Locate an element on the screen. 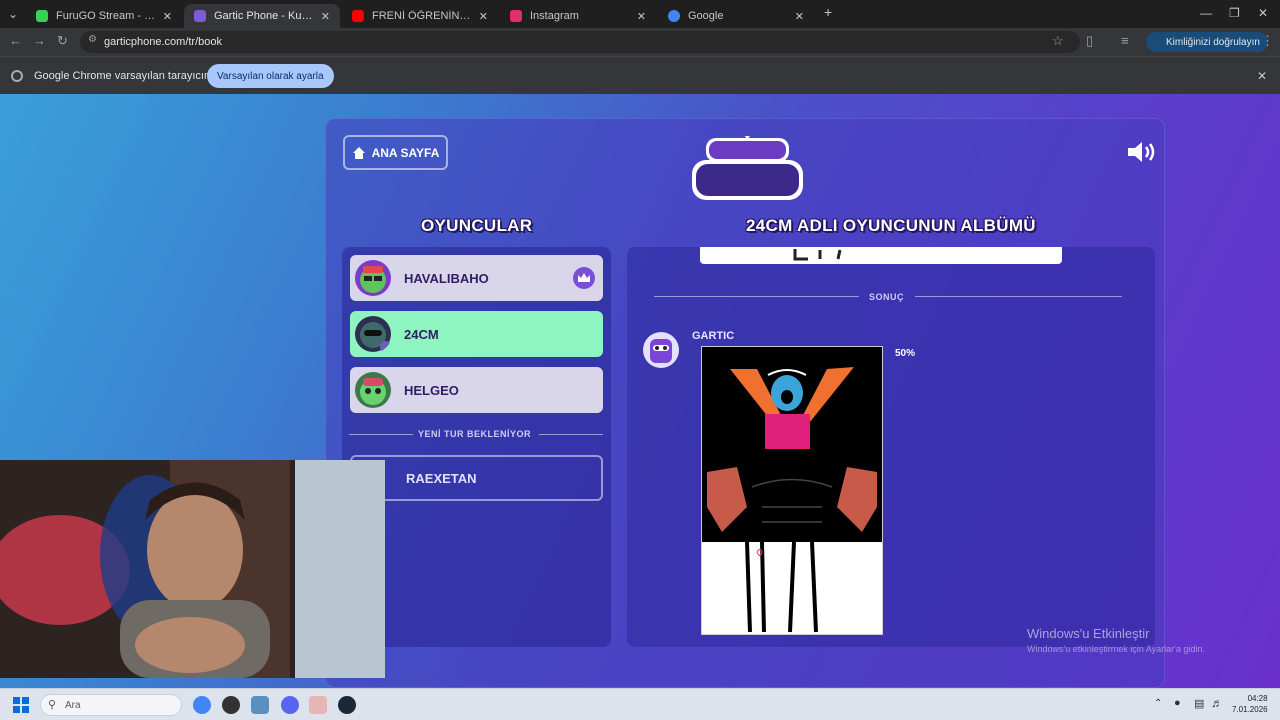 This screenshot has width=1280, height=720. player-name: RAEXETAN is located at coordinates (441, 478).